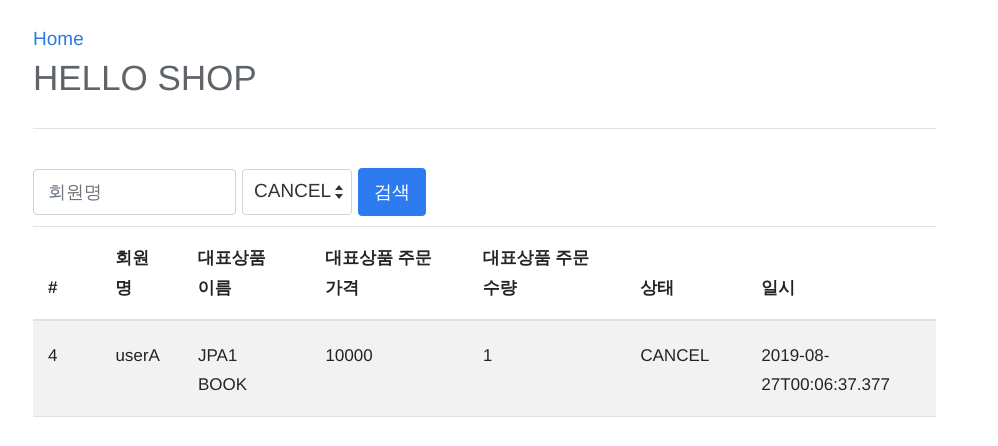 This screenshot has width=998, height=446. I want to click on search-button: 검색, so click(392, 192).